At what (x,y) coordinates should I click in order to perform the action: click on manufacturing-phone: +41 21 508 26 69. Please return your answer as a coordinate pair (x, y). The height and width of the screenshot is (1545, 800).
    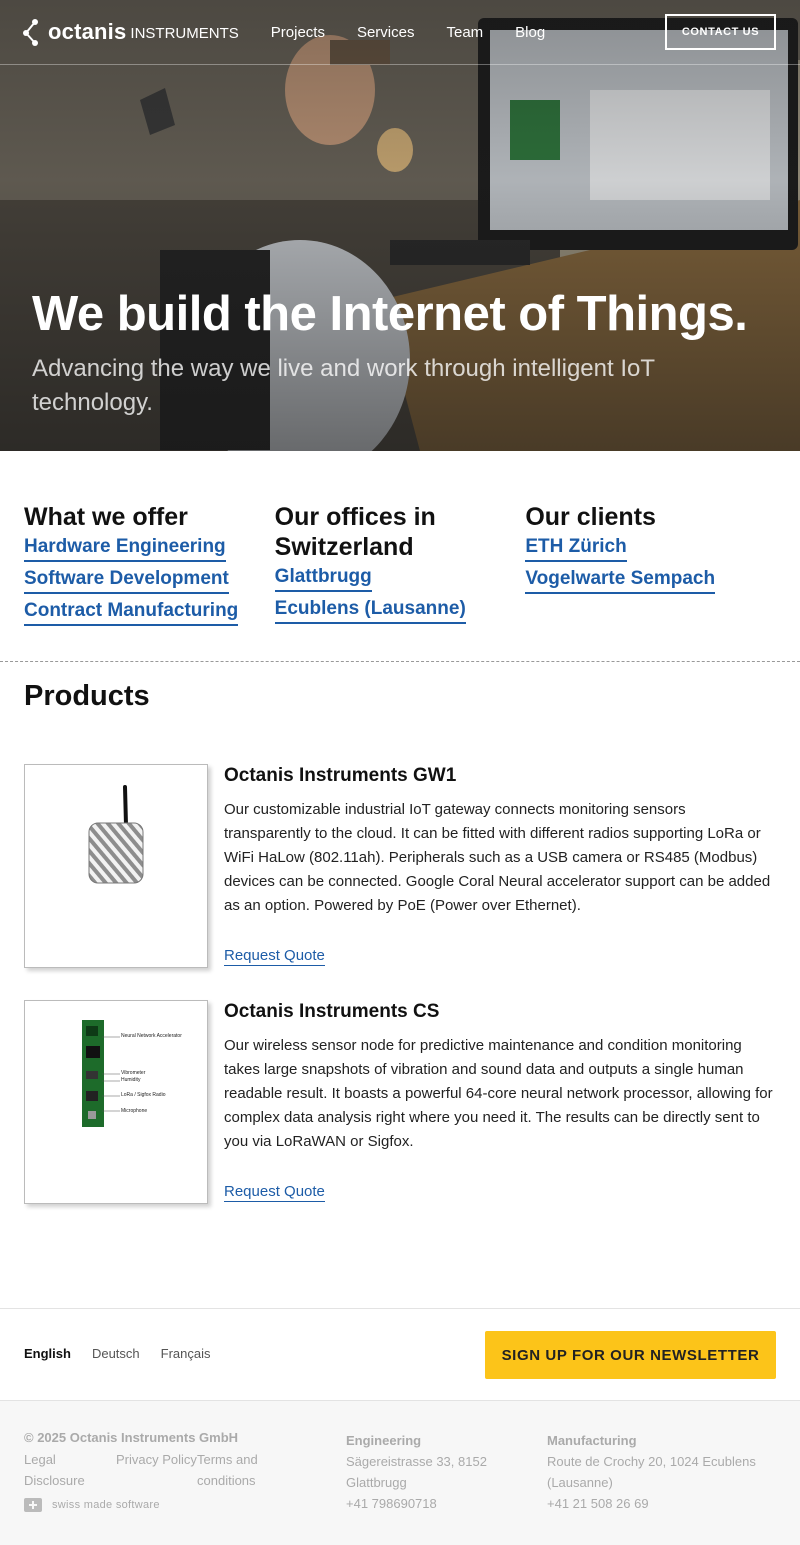
    Looking at the image, I should click on (598, 1503).